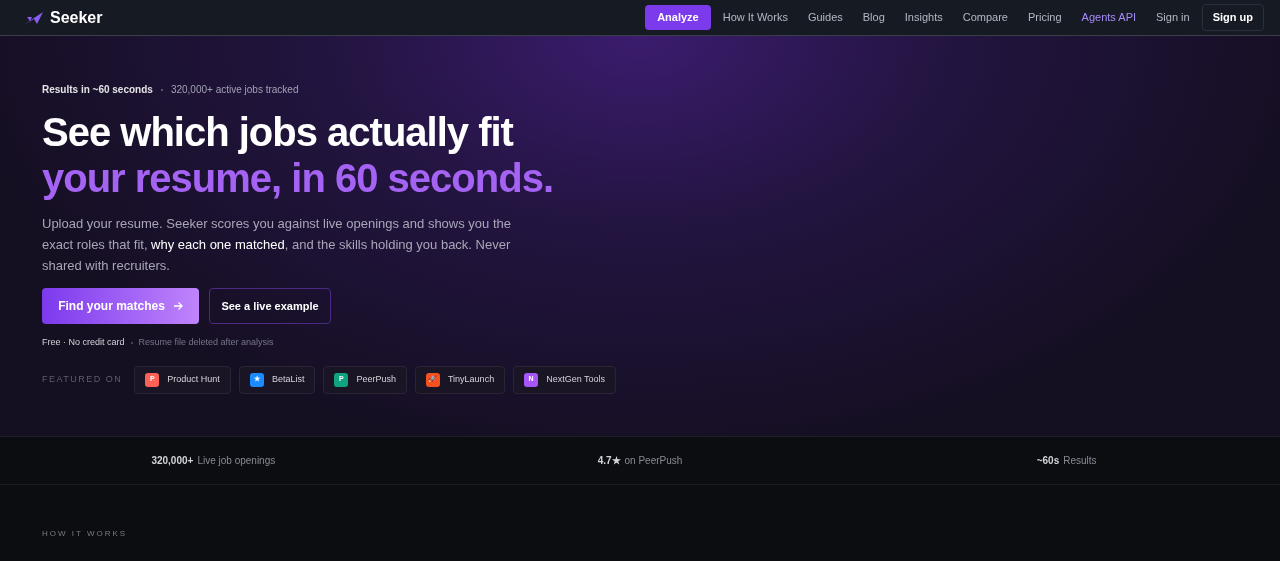 Image resolution: width=1280 pixels, height=561 pixels. What do you see at coordinates (873, 17) in the screenshot?
I see `nav-link: Blog` at bounding box center [873, 17].